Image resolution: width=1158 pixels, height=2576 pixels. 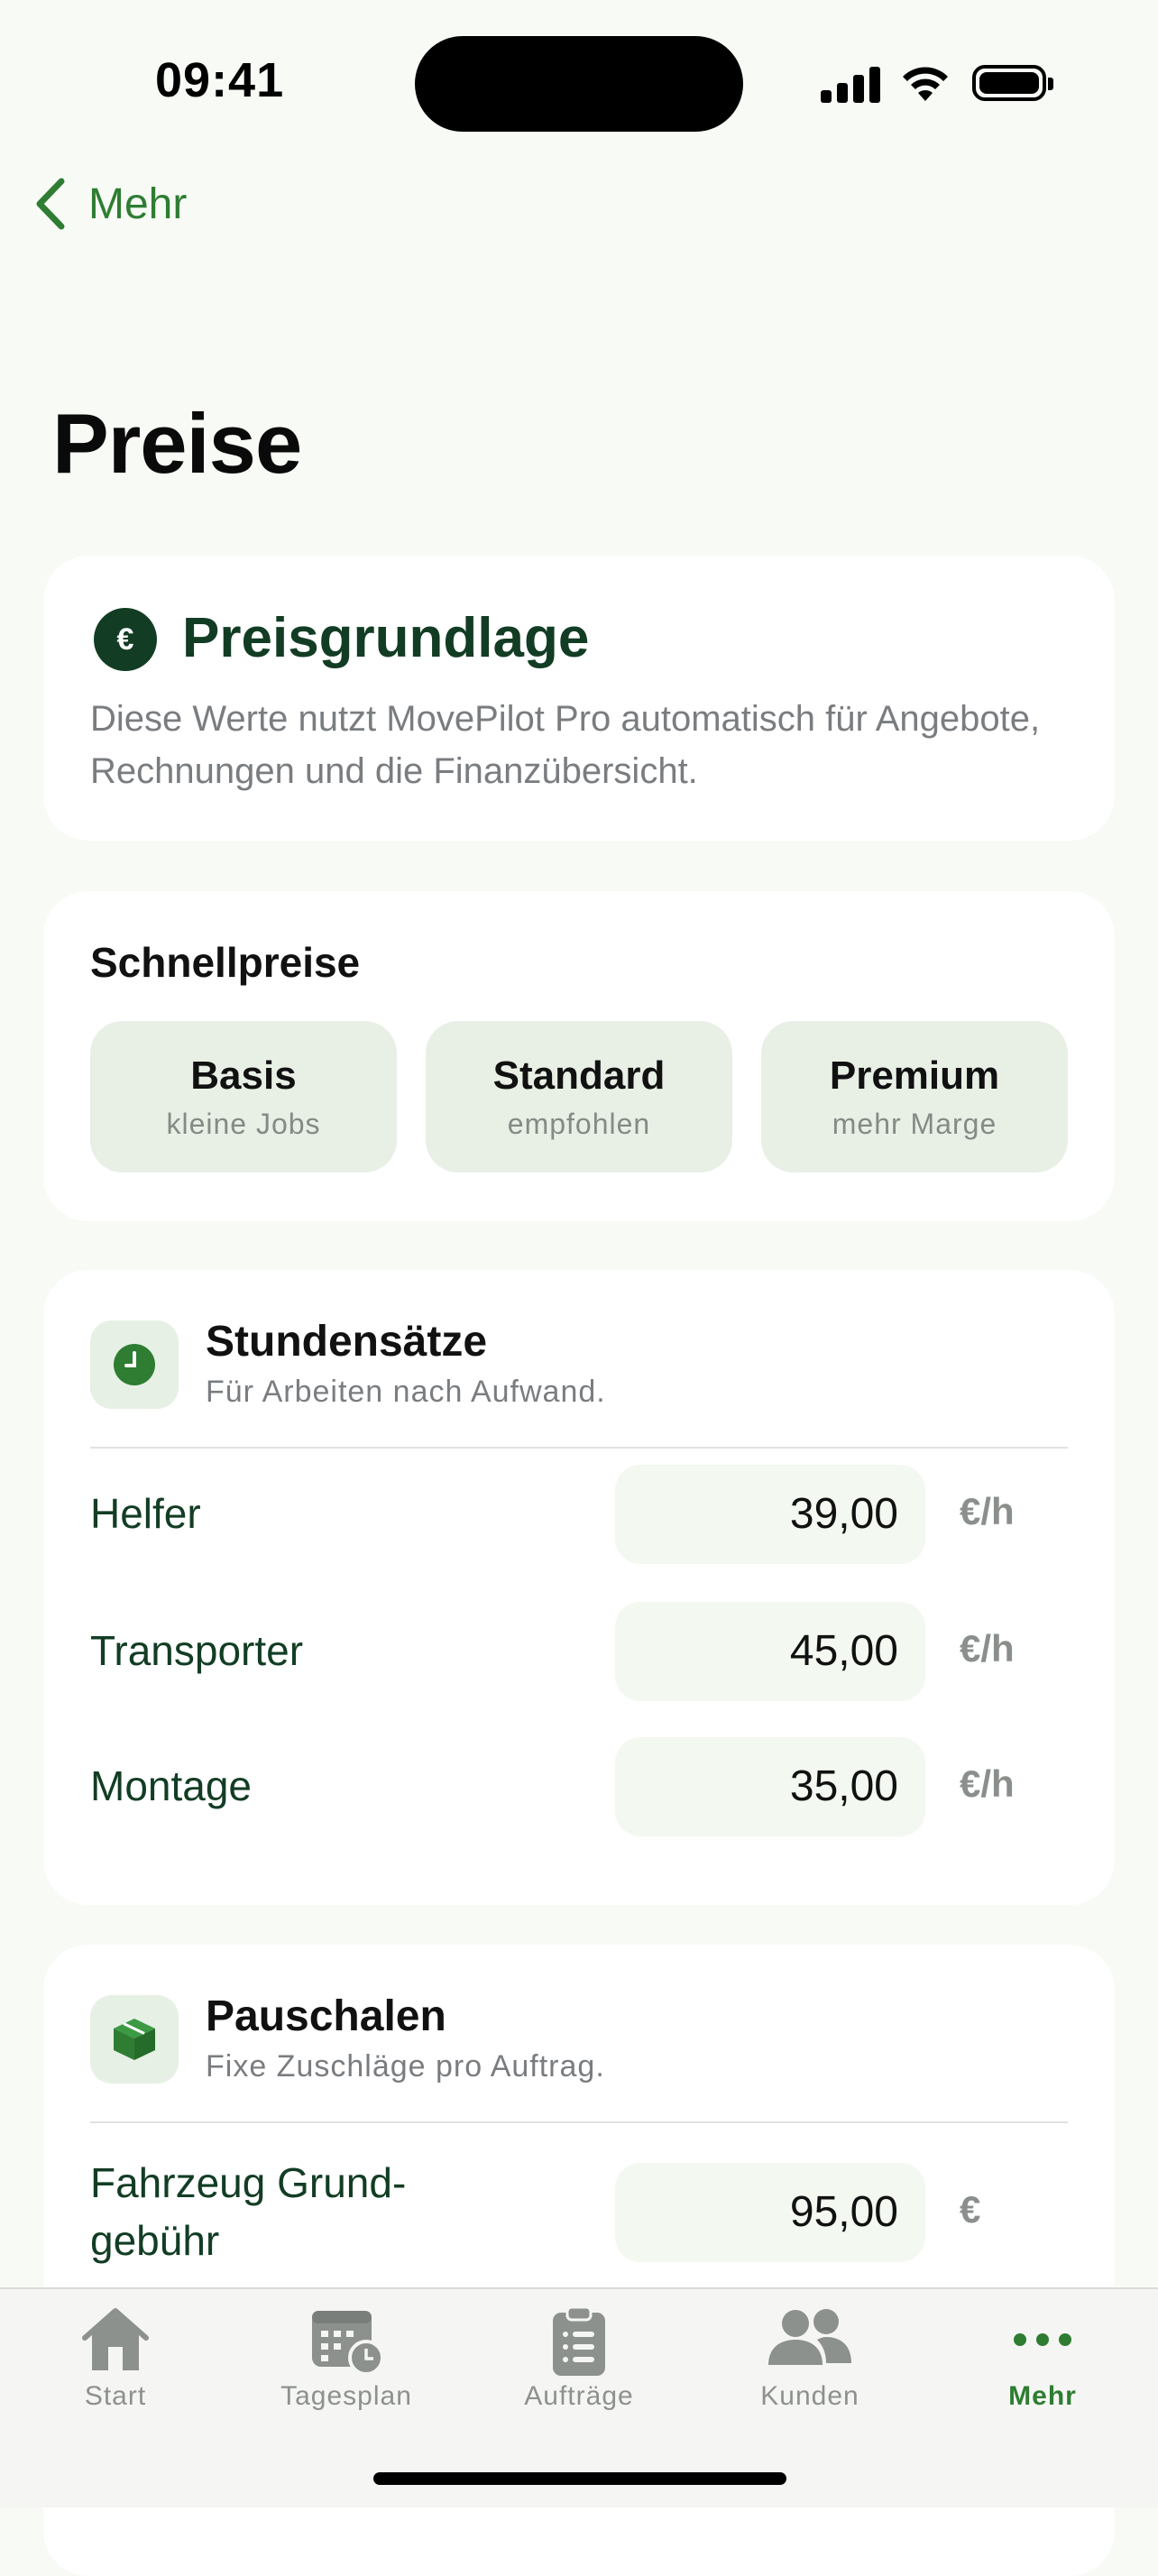 I want to click on dynamic-island, so click(x=579, y=84).